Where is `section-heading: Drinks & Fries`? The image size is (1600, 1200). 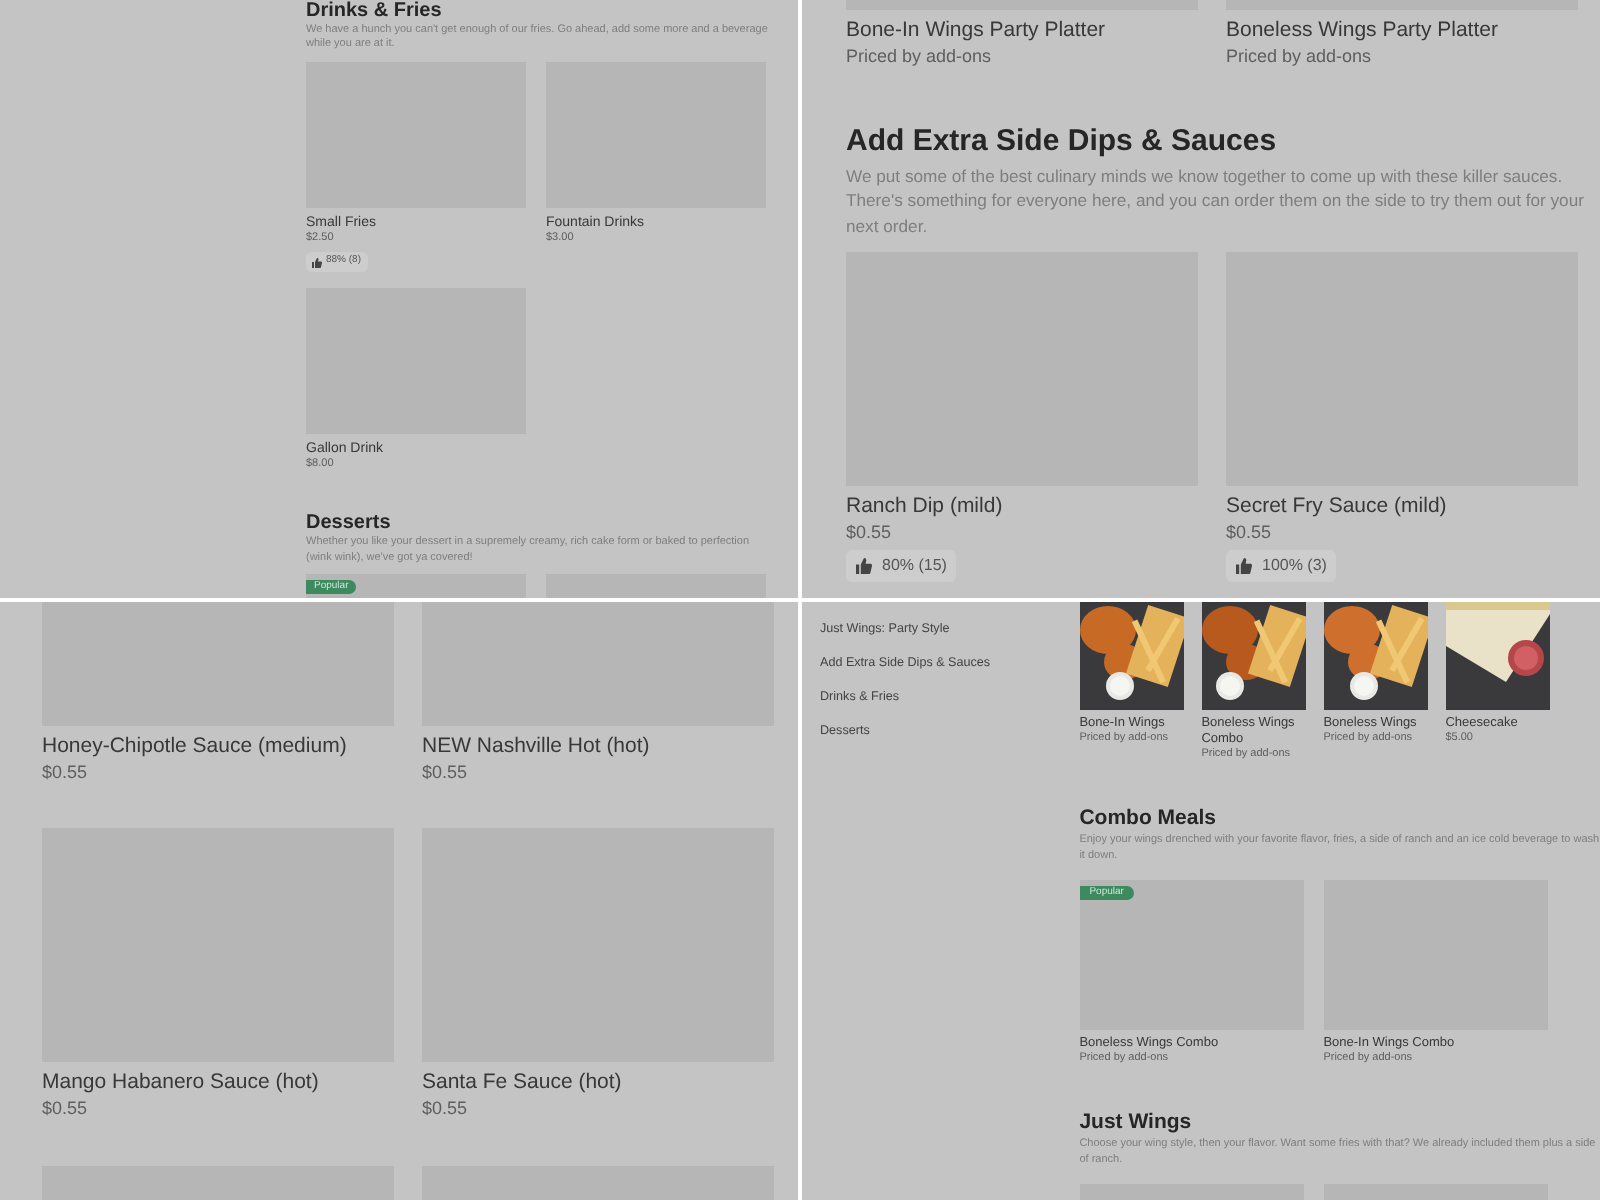 section-heading: Drinks & Fries is located at coordinates (375, 11).